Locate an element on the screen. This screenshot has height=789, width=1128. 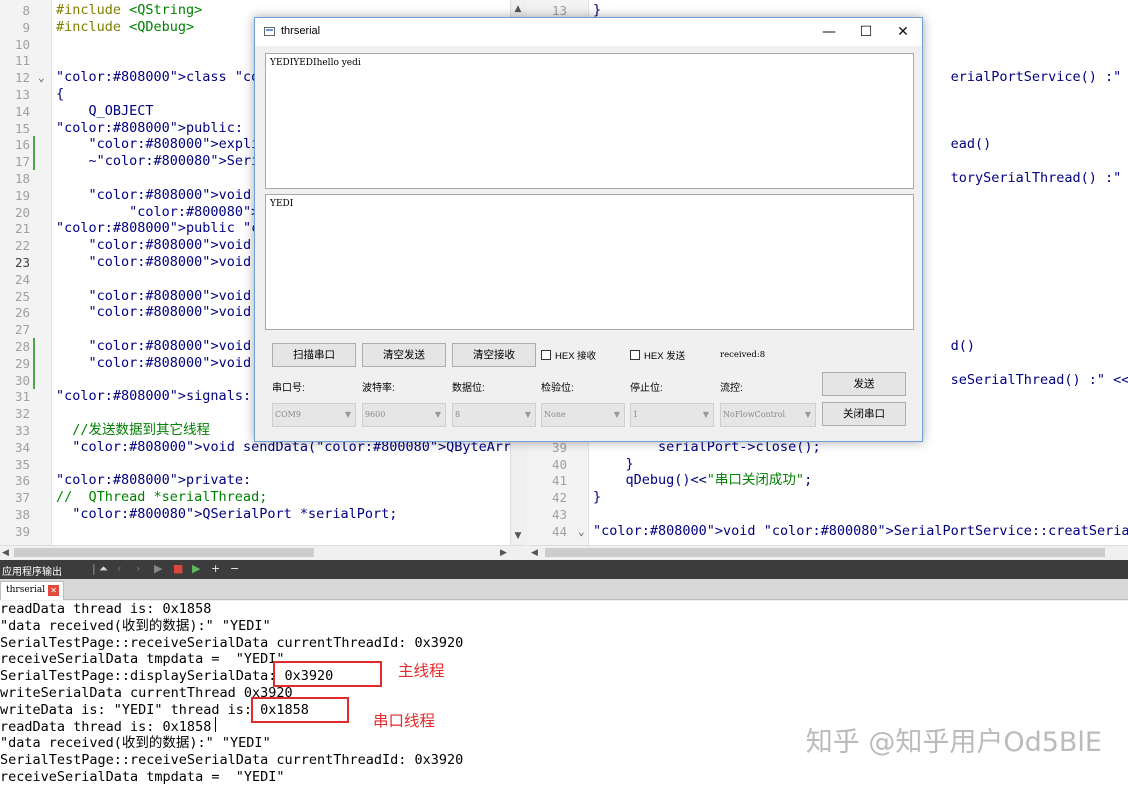
scroll-right-icon: ▶ is located at coordinates (503, 553).